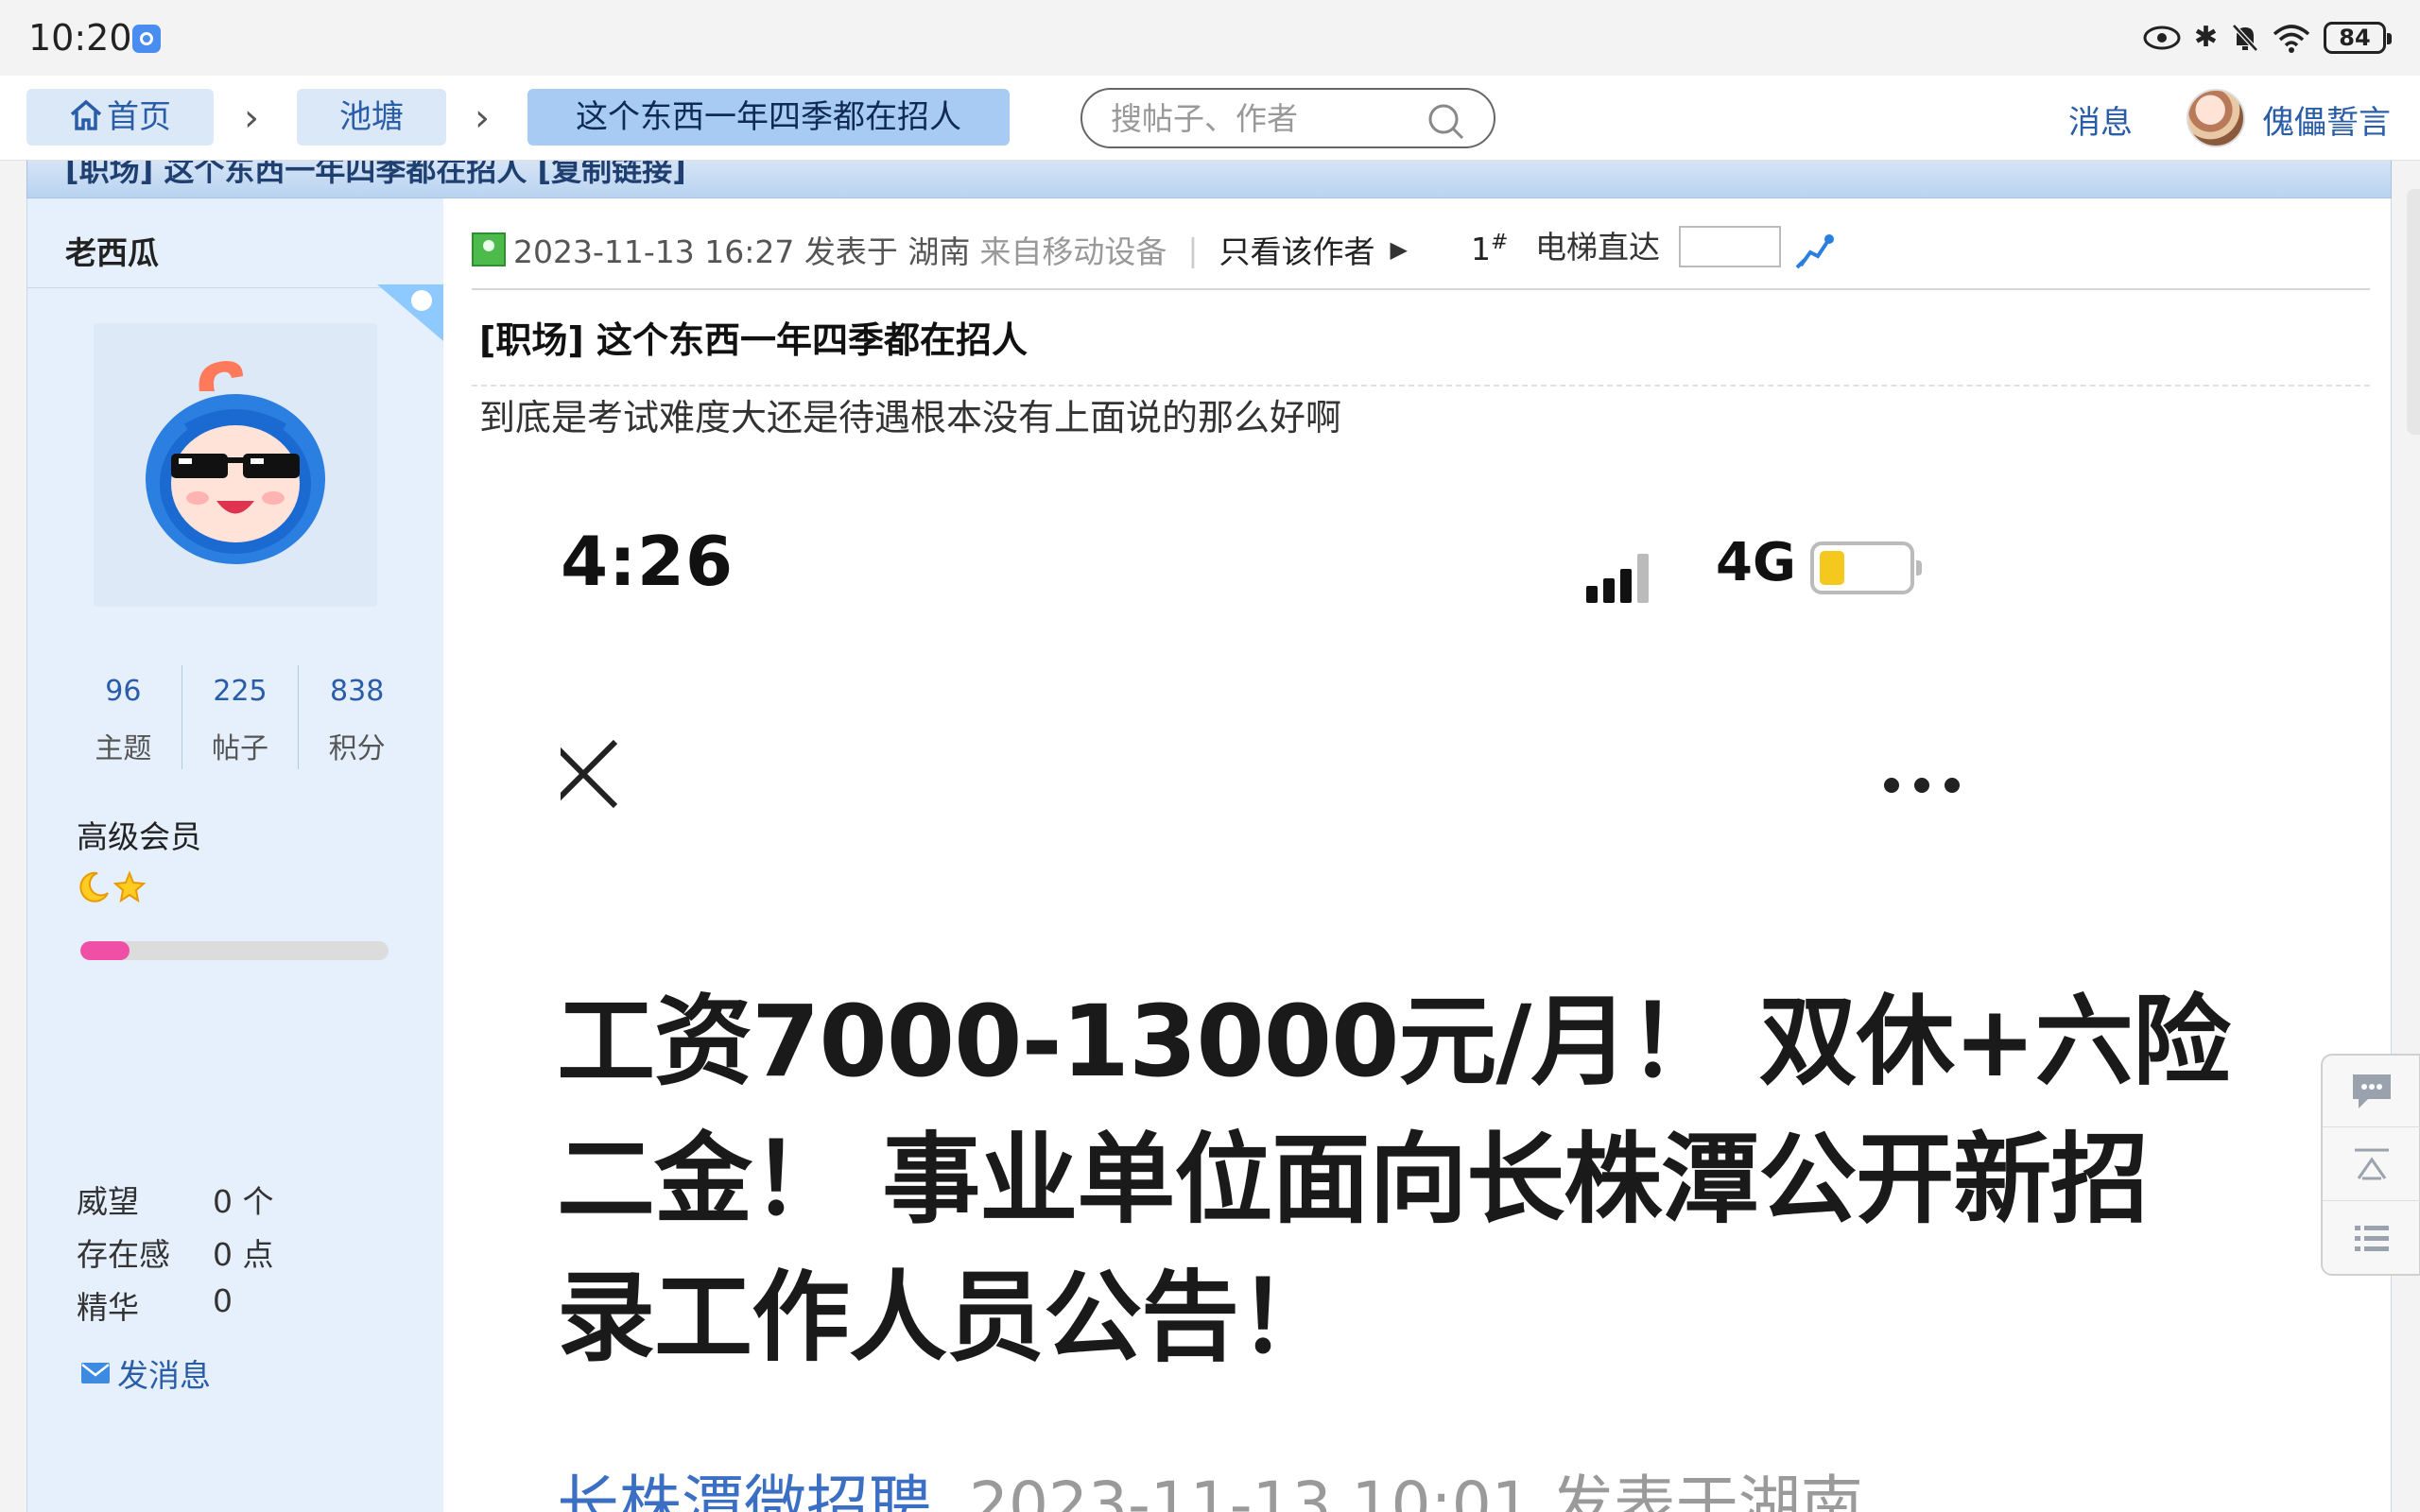 This screenshot has height=1512, width=2420. I want to click on info-label: 精华, so click(108, 1307).